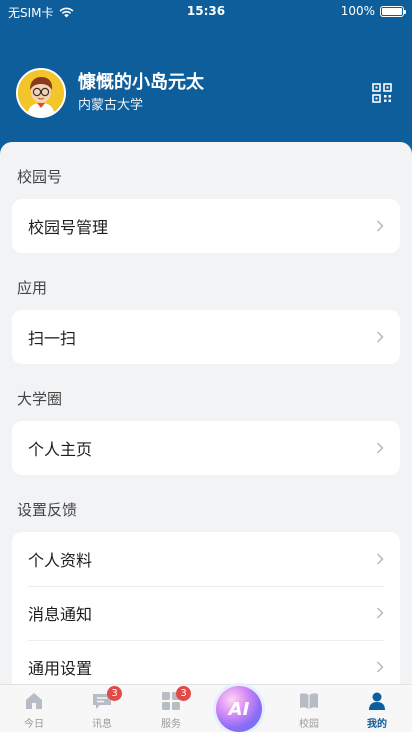 Image resolution: width=412 pixels, height=732 pixels. What do you see at coordinates (171, 724) in the screenshot?
I see `tab-label: 服务` at bounding box center [171, 724].